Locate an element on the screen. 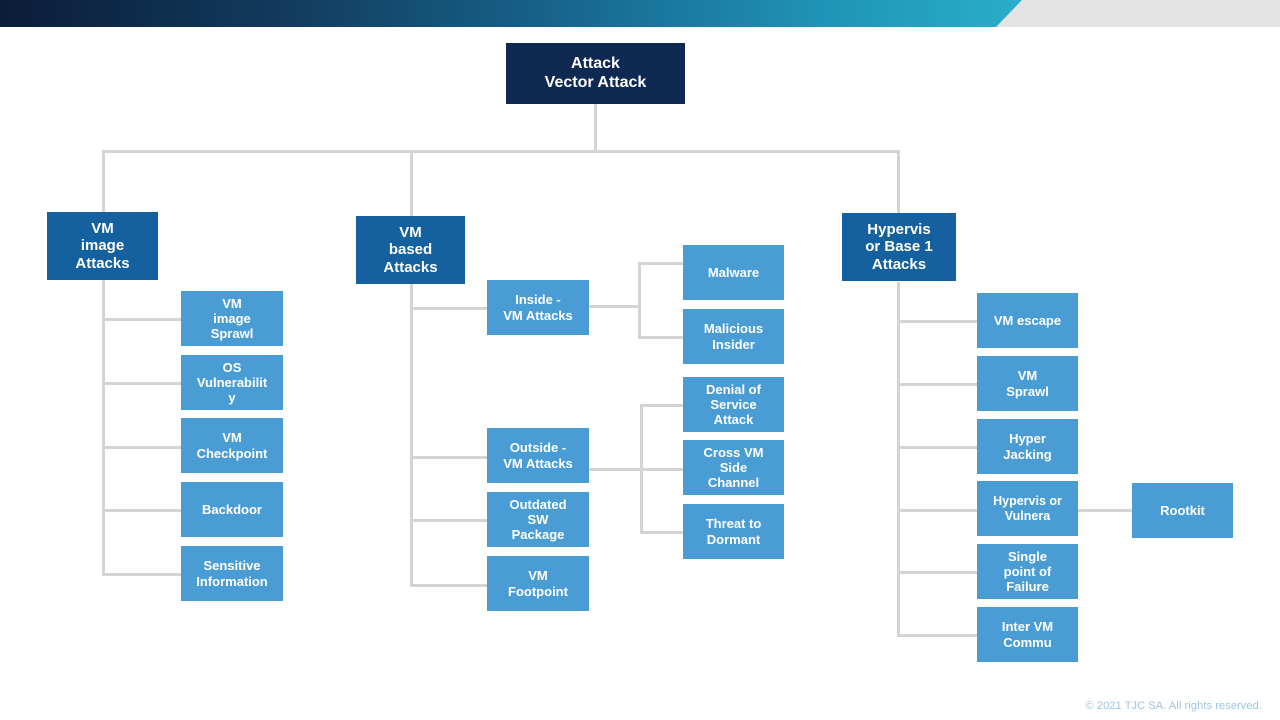 The image size is (1280, 720). node-vm-image-sprawl: VM image Sprawl is located at coordinates (232, 318).